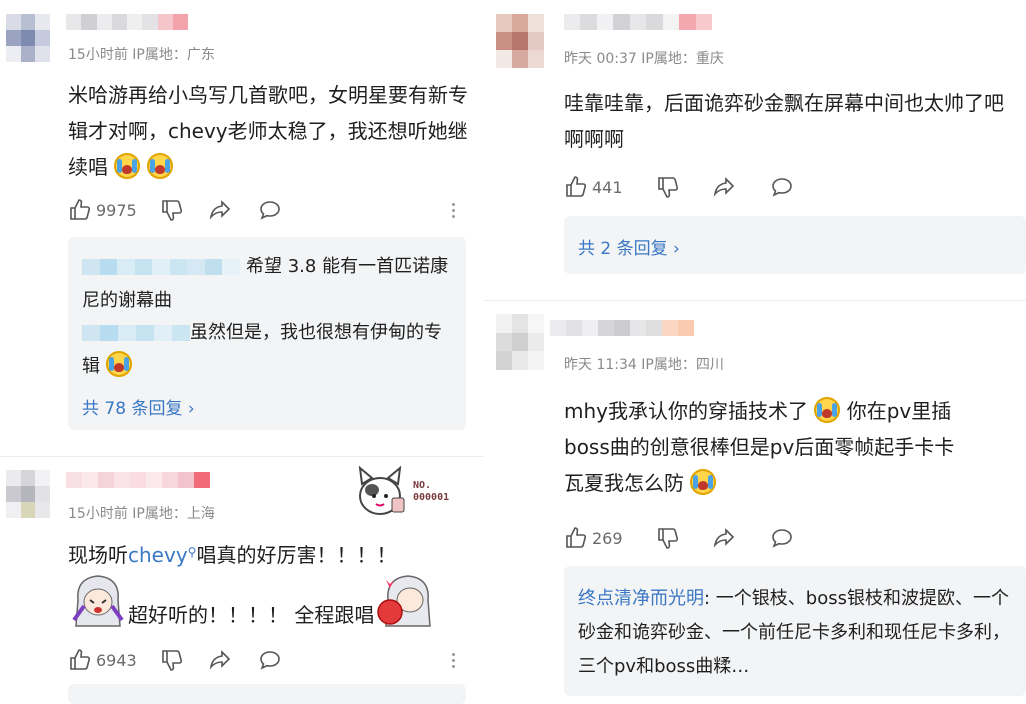 The width and height of the screenshot is (1026, 704). Describe the element at coordinates (629, 246) in the screenshot. I see `view-replies-link: 共 2 条回复 ›` at that location.